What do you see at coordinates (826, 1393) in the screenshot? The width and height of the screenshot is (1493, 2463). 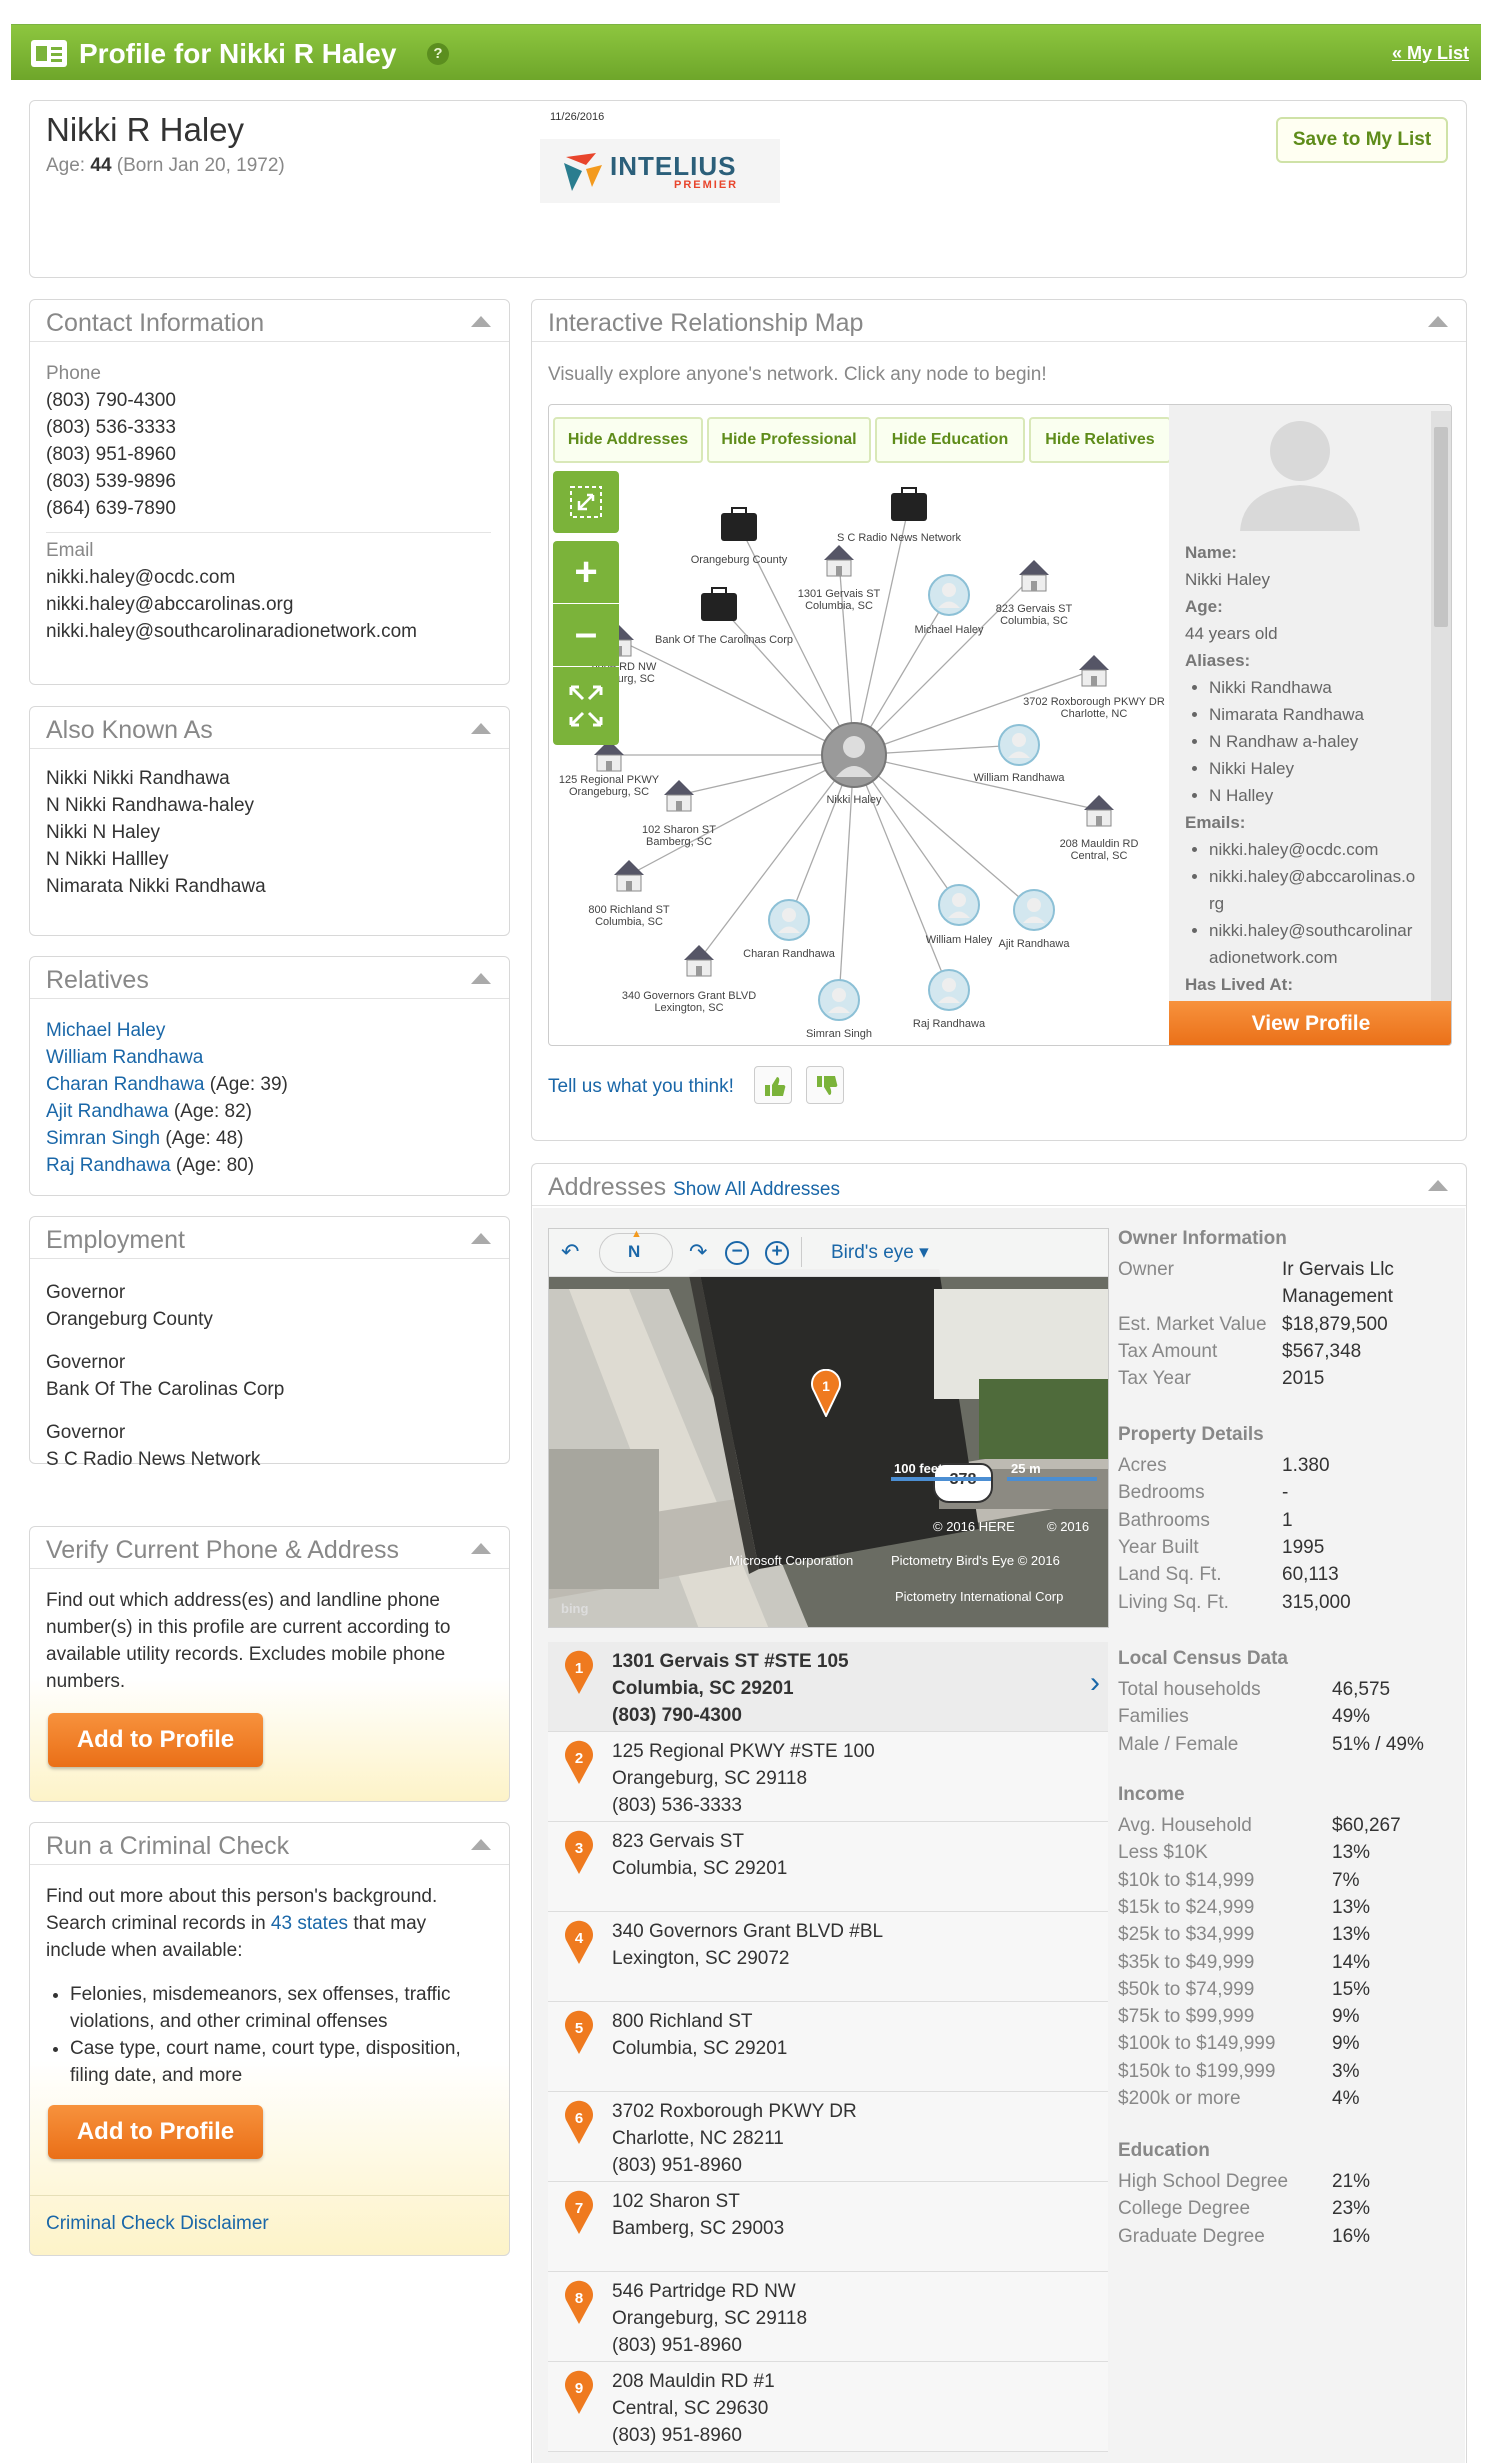 I see `map-marker-1: 1` at bounding box center [826, 1393].